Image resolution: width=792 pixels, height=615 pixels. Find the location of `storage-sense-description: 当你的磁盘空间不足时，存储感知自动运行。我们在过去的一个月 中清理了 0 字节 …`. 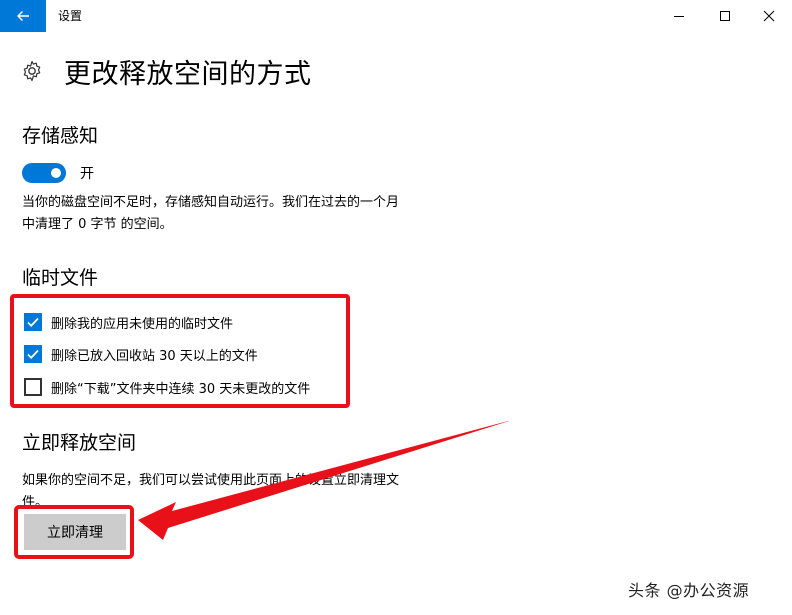

storage-sense-description: 当你的磁盘空间不足时，存储感知自动运行。我们在过去的一个月 中清理了 0 字节 … is located at coordinates (210, 214).